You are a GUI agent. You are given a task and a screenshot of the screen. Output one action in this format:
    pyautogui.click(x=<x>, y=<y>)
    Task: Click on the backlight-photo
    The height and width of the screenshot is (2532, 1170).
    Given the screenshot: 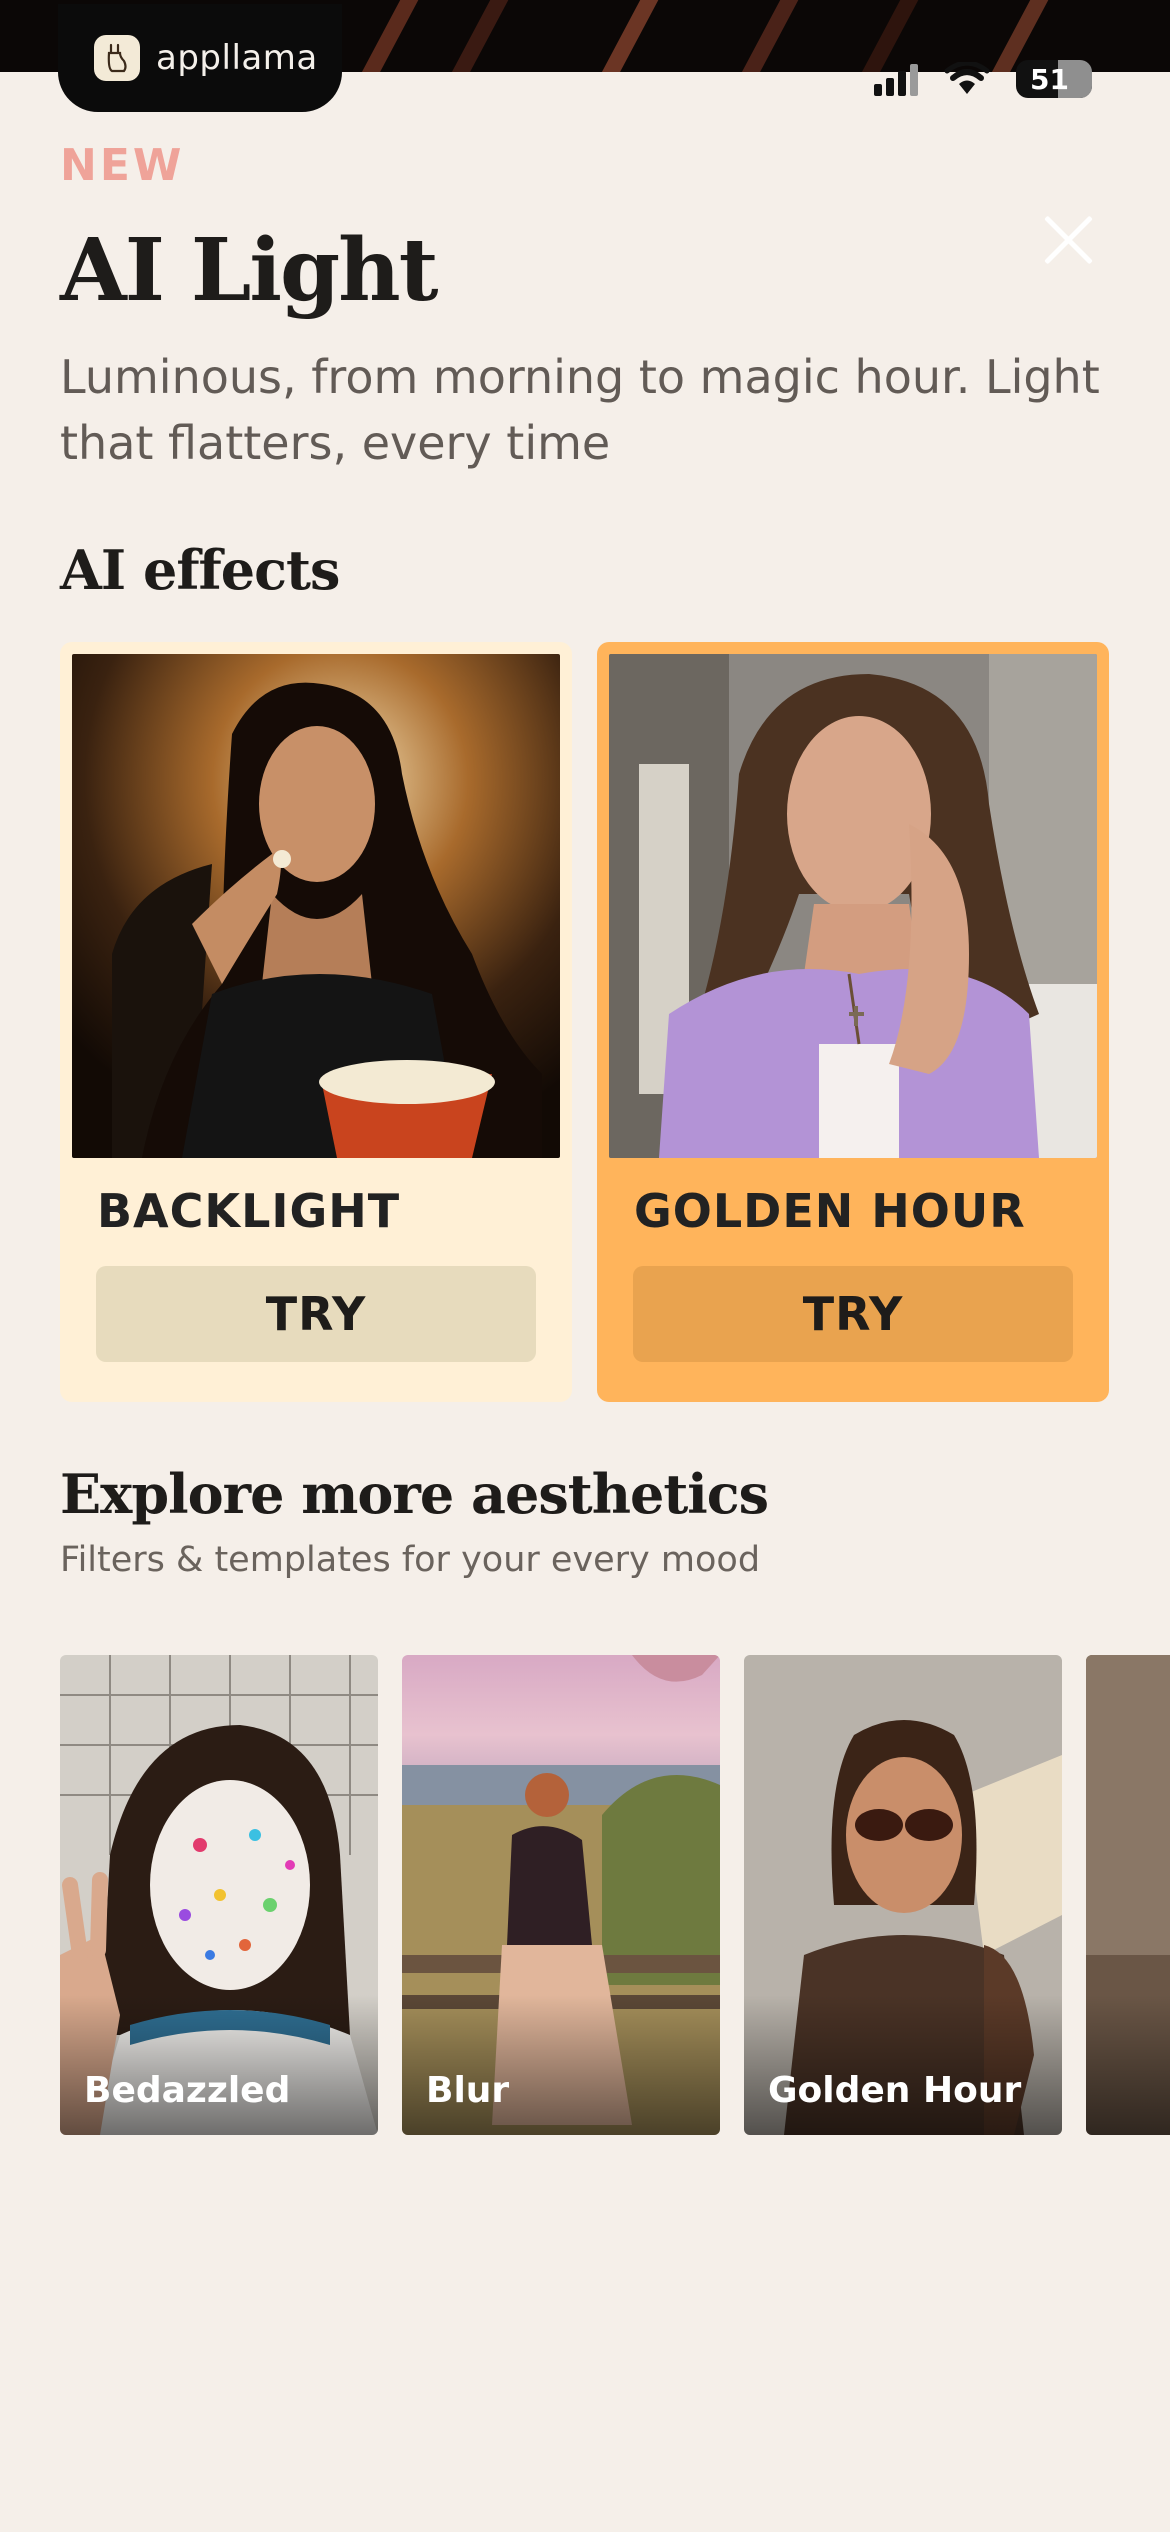 What is the action you would take?
    pyautogui.click(x=316, y=906)
    